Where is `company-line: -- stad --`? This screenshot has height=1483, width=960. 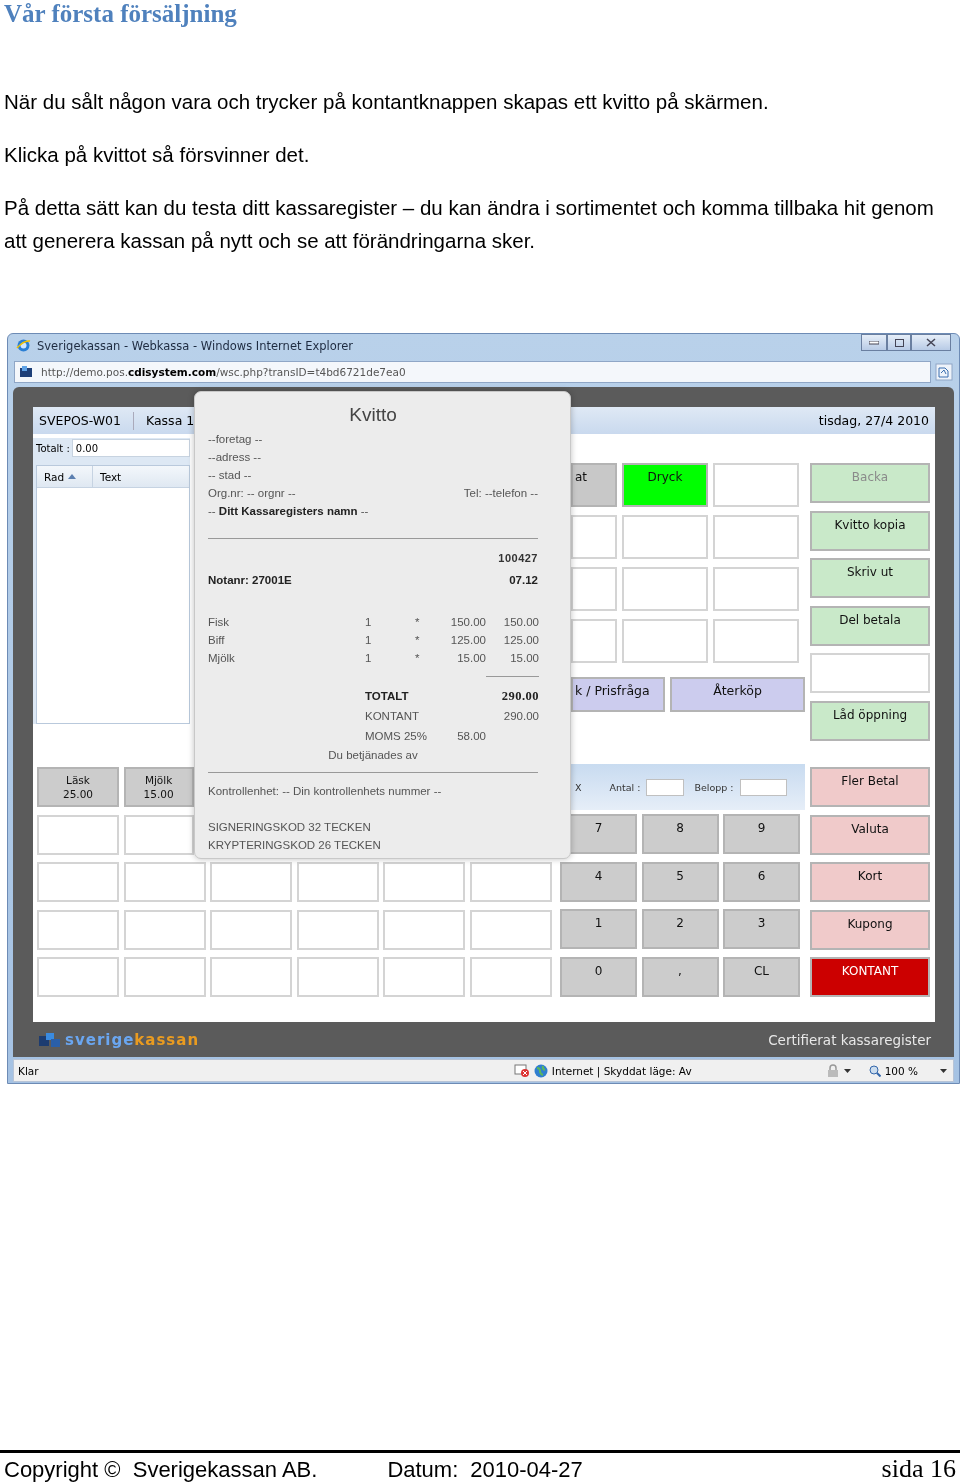
company-line: -- stad -- is located at coordinates (230, 475).